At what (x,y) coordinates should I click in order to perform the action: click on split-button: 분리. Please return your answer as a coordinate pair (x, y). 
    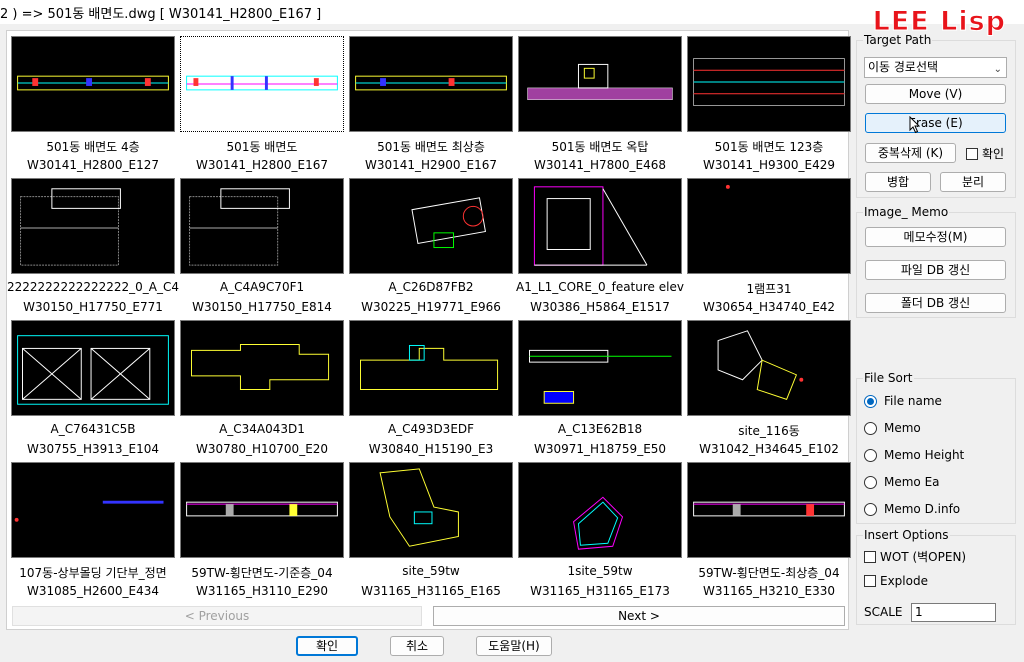
    Looking at the image, I should click on (973, 182).